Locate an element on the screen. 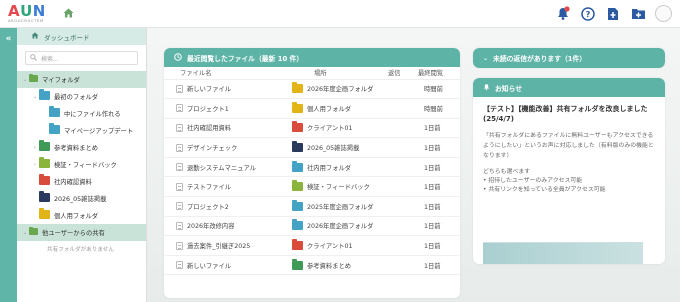 This screenshot has width=680, height=302. sidebar-item-label: マイページアップデート is located at coordinates (99, 131).